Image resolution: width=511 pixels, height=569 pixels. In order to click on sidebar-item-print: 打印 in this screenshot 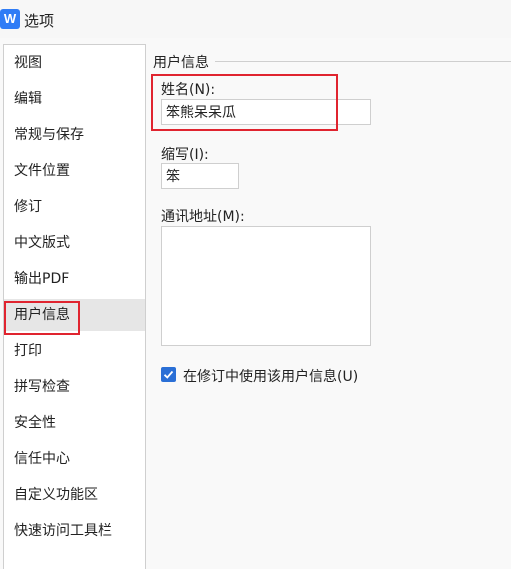, I will do `click(74, 351)`.